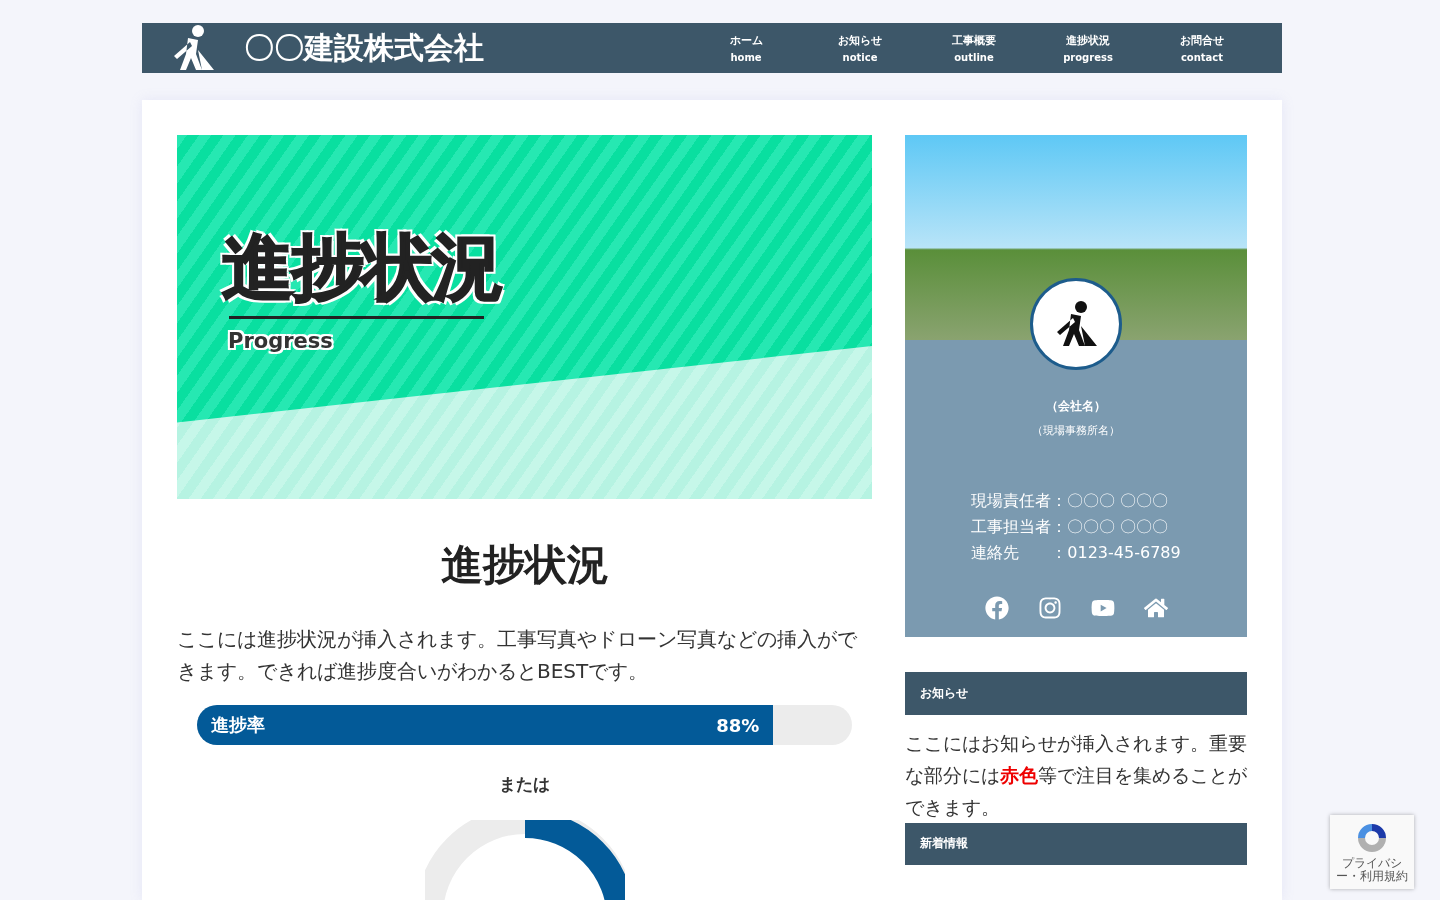 The height and width of the screenshot is (900, 1440). I want to click on contact-label: 工事担当者, so click(1011, 527).